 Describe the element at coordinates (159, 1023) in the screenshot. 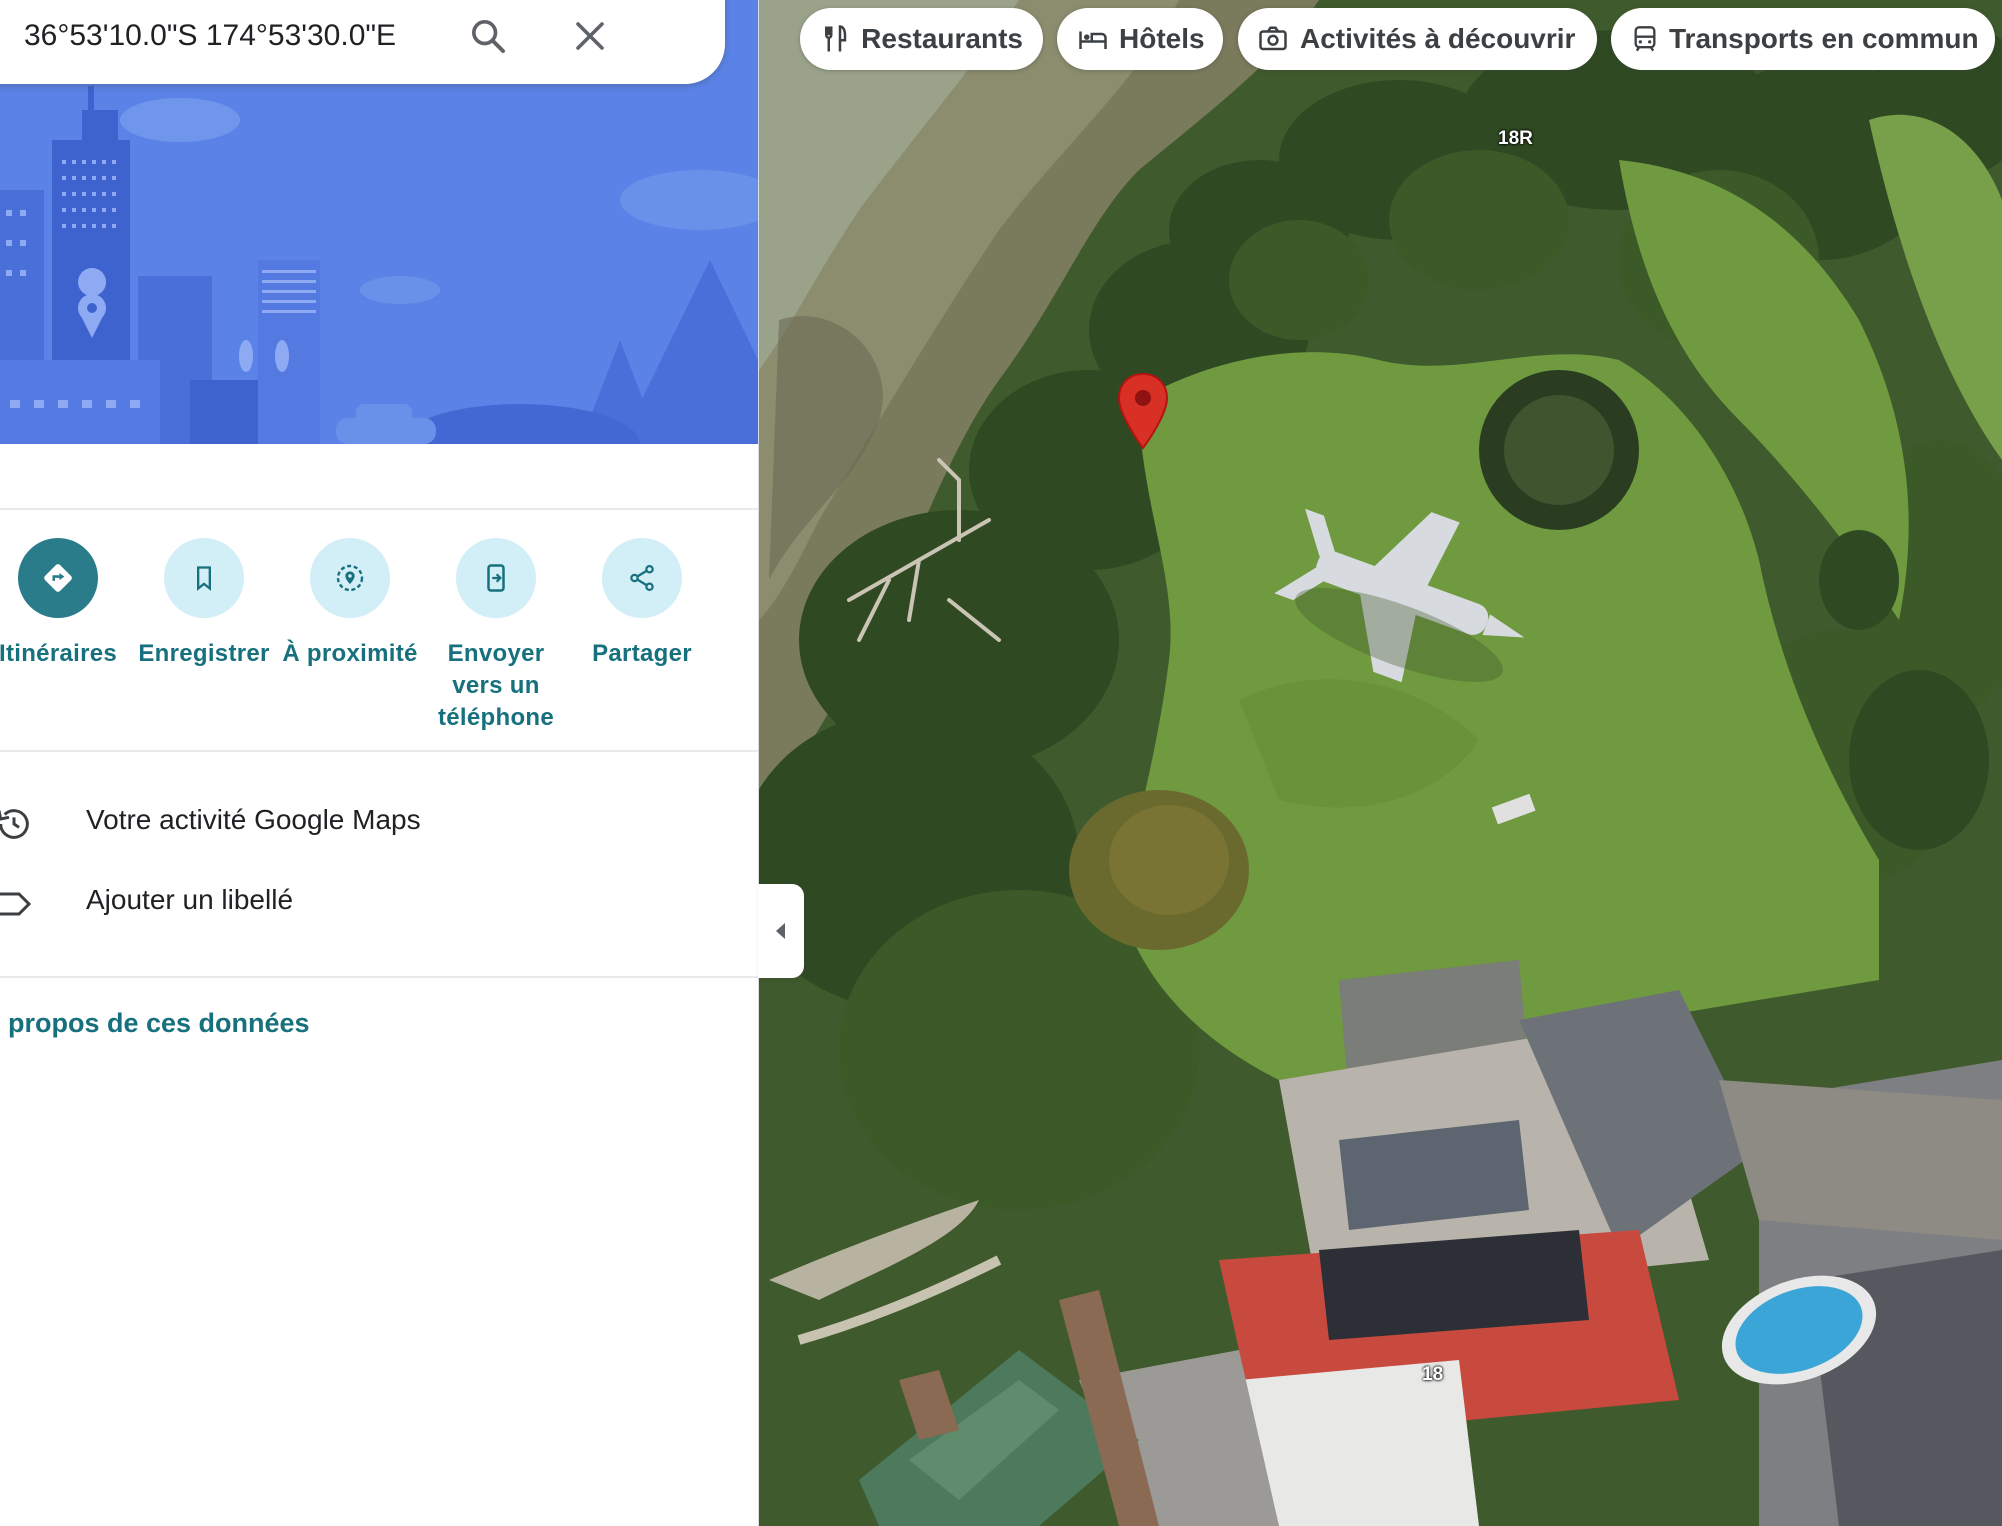

I see `about-data-link: propos de ces données` at that location.